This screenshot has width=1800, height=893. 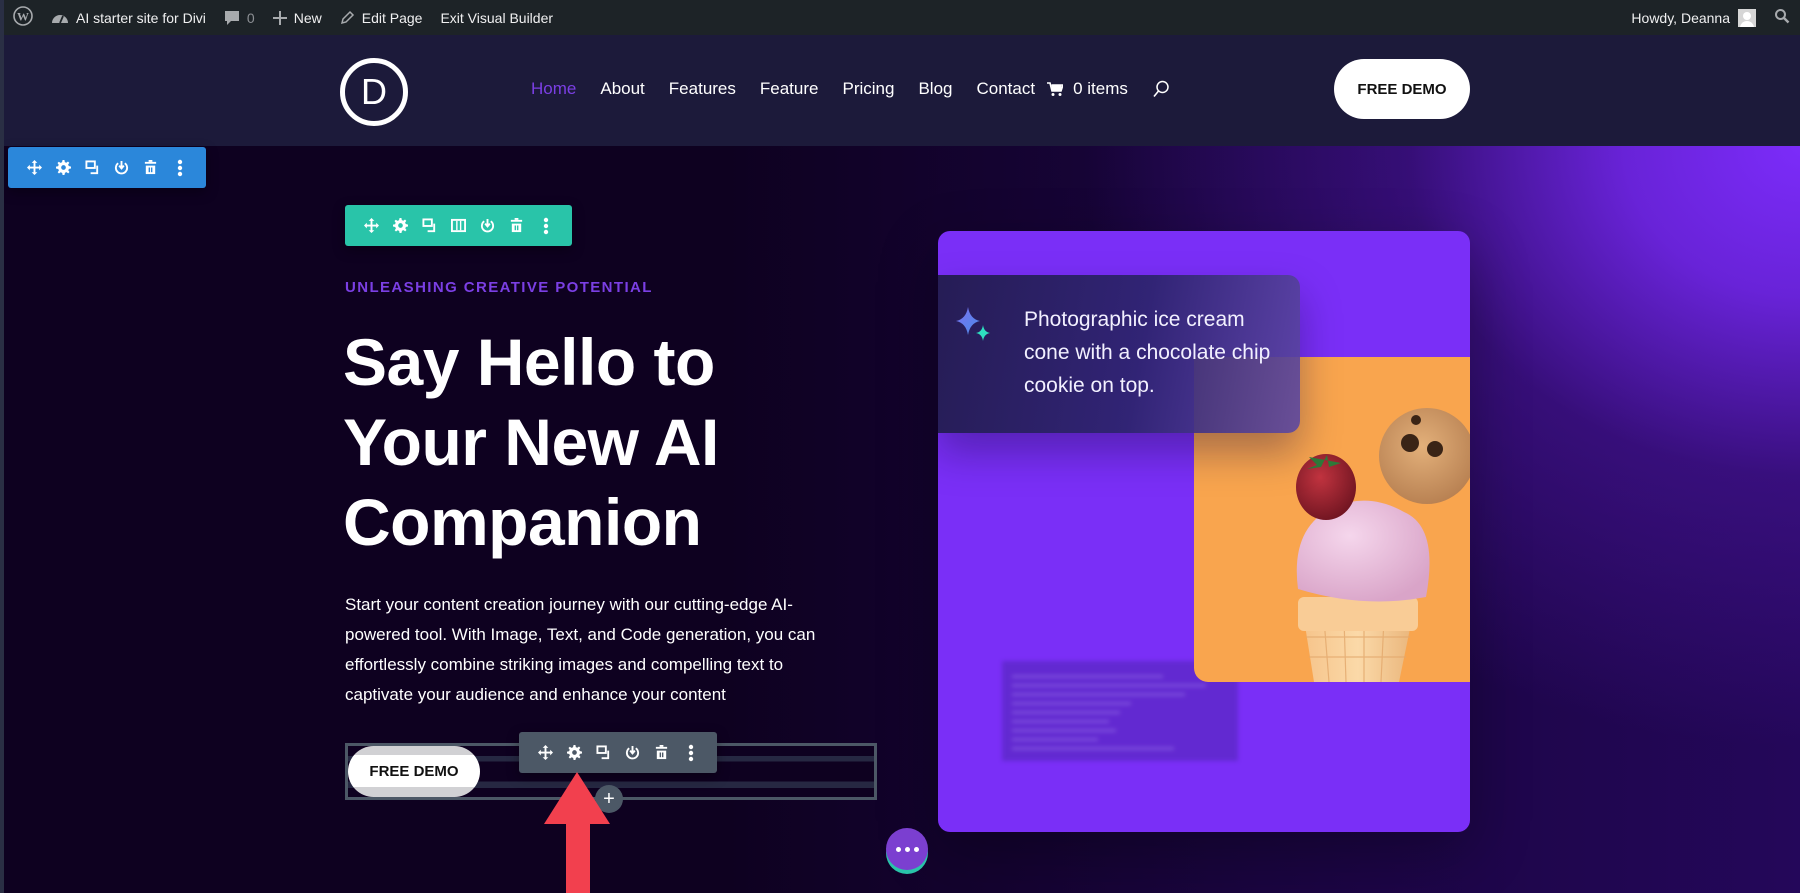 I want to click on user-account-menu: Howdy, Deanna, so click(x=1693, y=17).